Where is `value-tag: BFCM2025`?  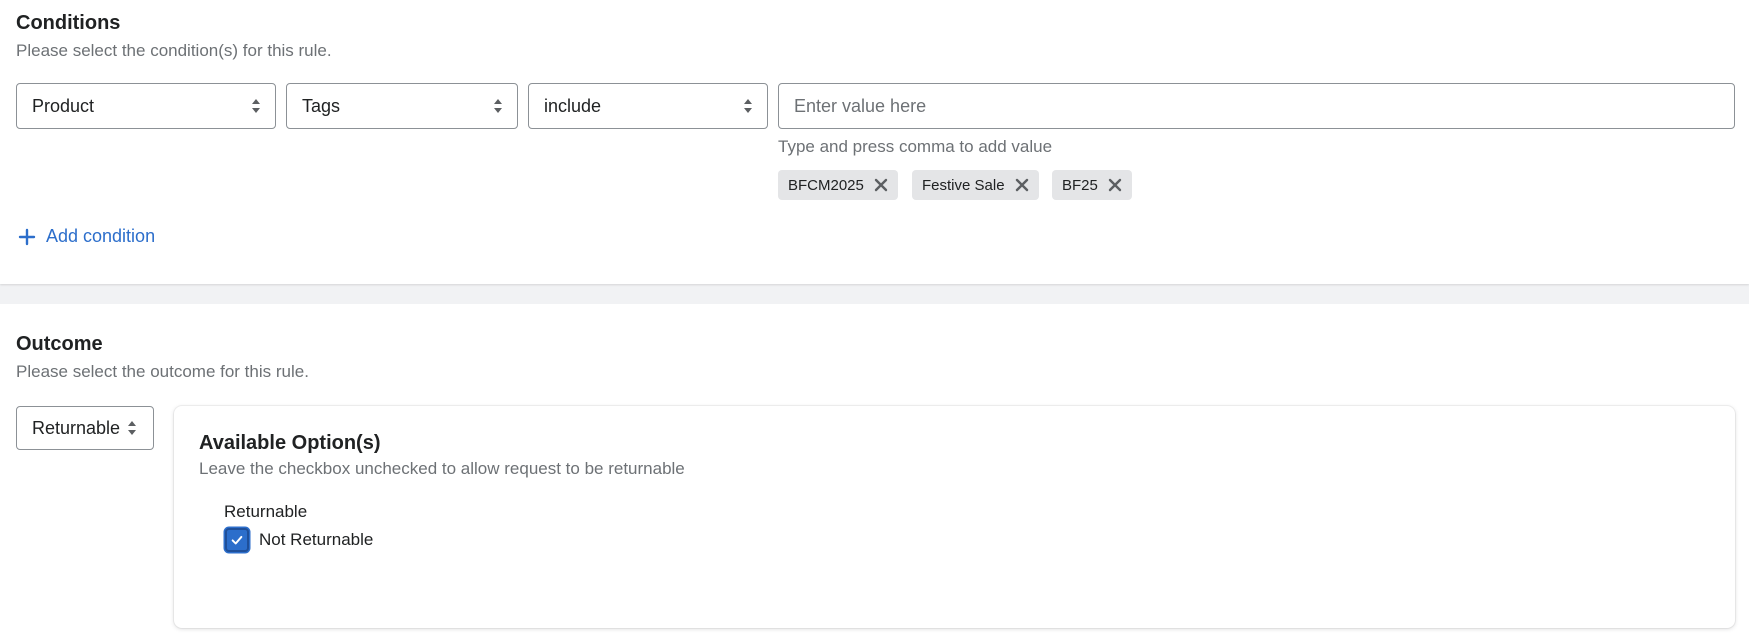
value-tag: BFCM2025 is located at coordinates (838, 185).